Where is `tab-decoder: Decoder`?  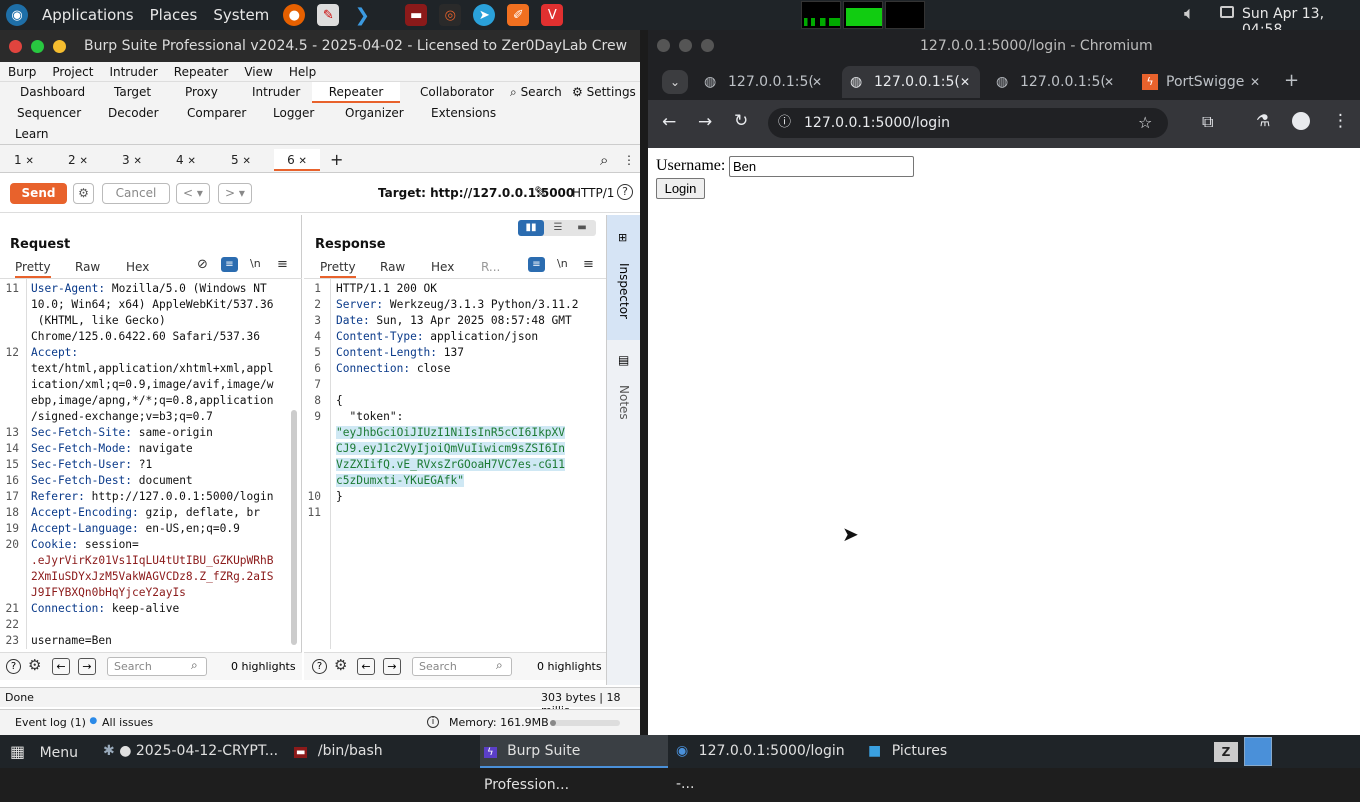 tab-decoder: Decoder is located at coordinates (133, 113).